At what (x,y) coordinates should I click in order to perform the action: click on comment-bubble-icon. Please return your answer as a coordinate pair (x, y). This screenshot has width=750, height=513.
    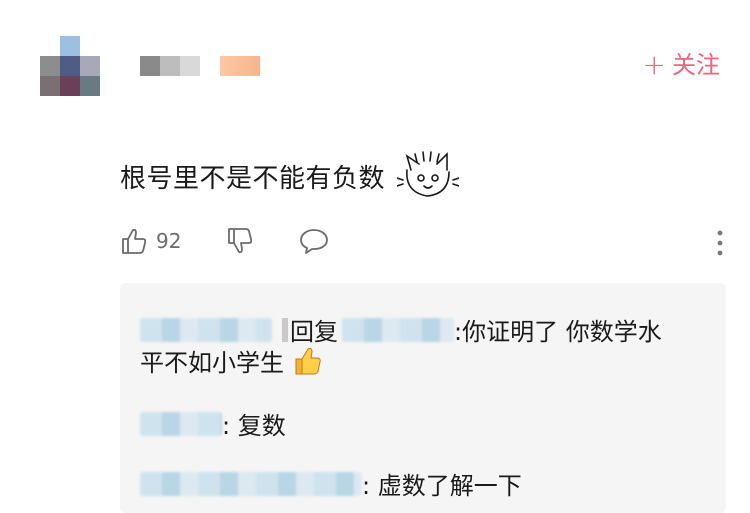
    Looking at the image, I should click on (314, 241).